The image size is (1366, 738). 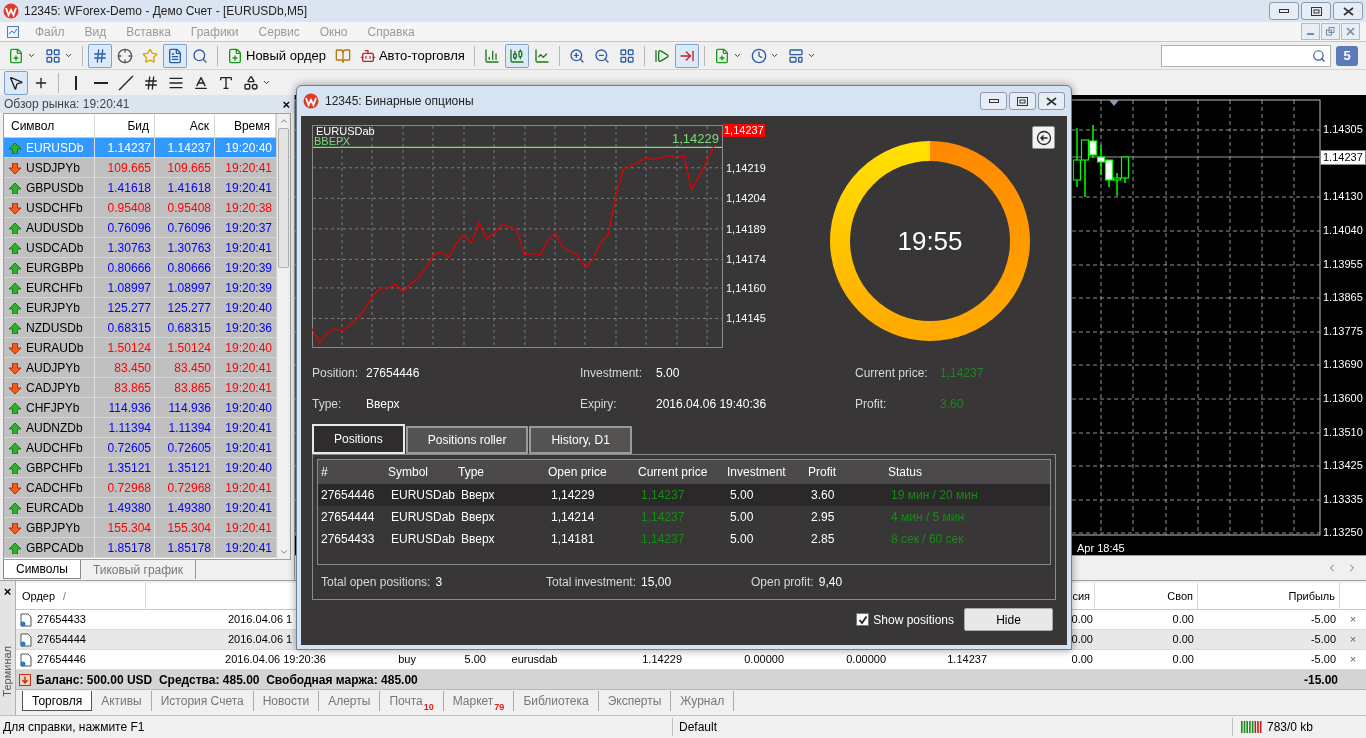 I want to click on terminal-tab: Маркет$_{79}$, so click(x=479, y=701).